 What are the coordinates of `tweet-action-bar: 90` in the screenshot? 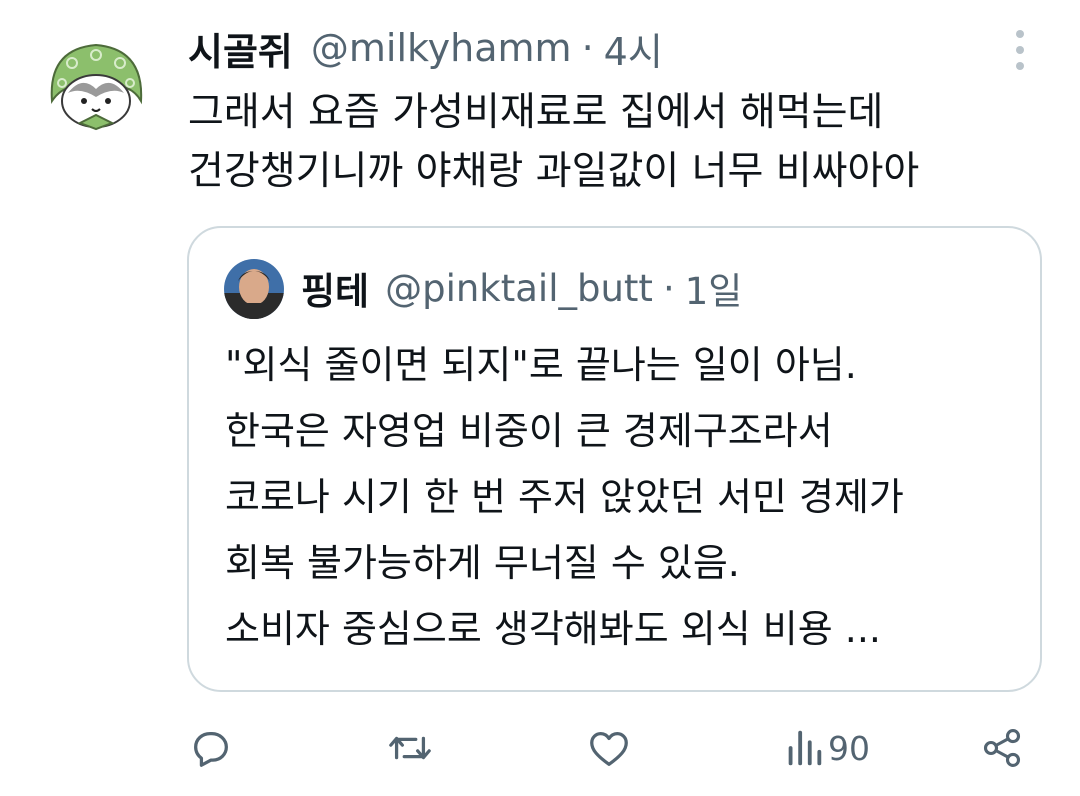 It's located at (540, 748).